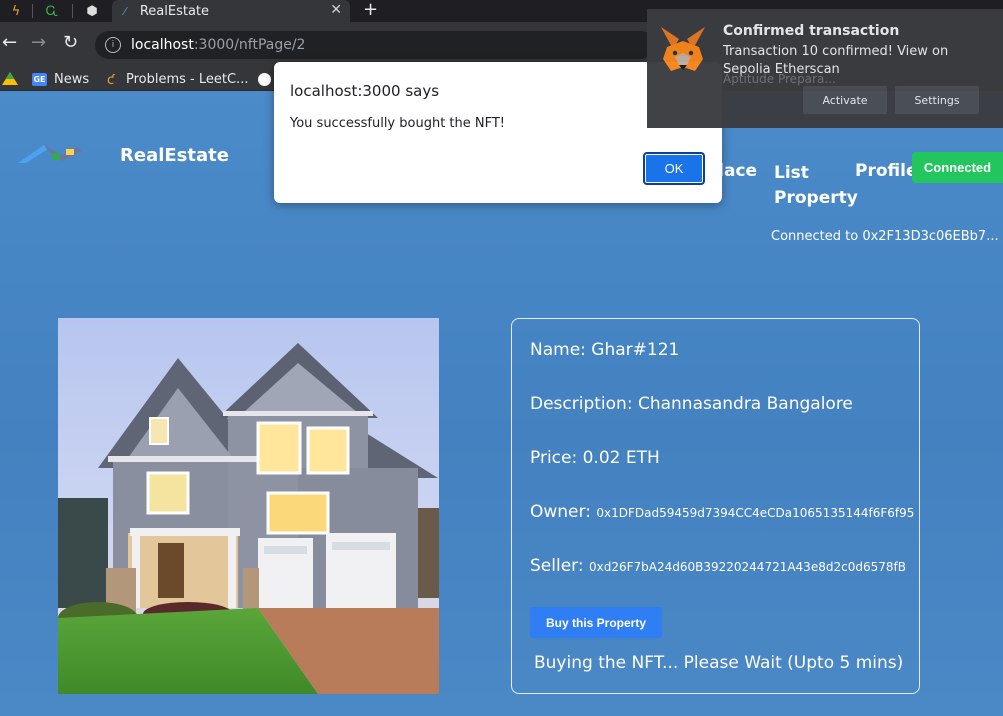 The height and width of the screenshot is (716, 1003). What do you see at coordinates (336, 10) in the screenshot?
I see `close-tab-icon: ✕` at bounding box center [336, 10].